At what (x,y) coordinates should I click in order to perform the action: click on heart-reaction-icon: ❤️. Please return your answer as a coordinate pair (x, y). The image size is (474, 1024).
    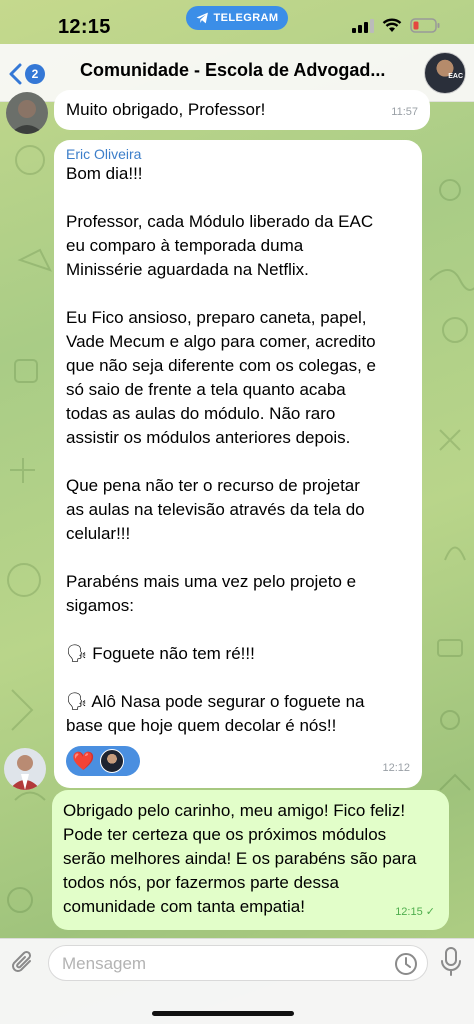
    Looking at the image, I should click on (83, 761).